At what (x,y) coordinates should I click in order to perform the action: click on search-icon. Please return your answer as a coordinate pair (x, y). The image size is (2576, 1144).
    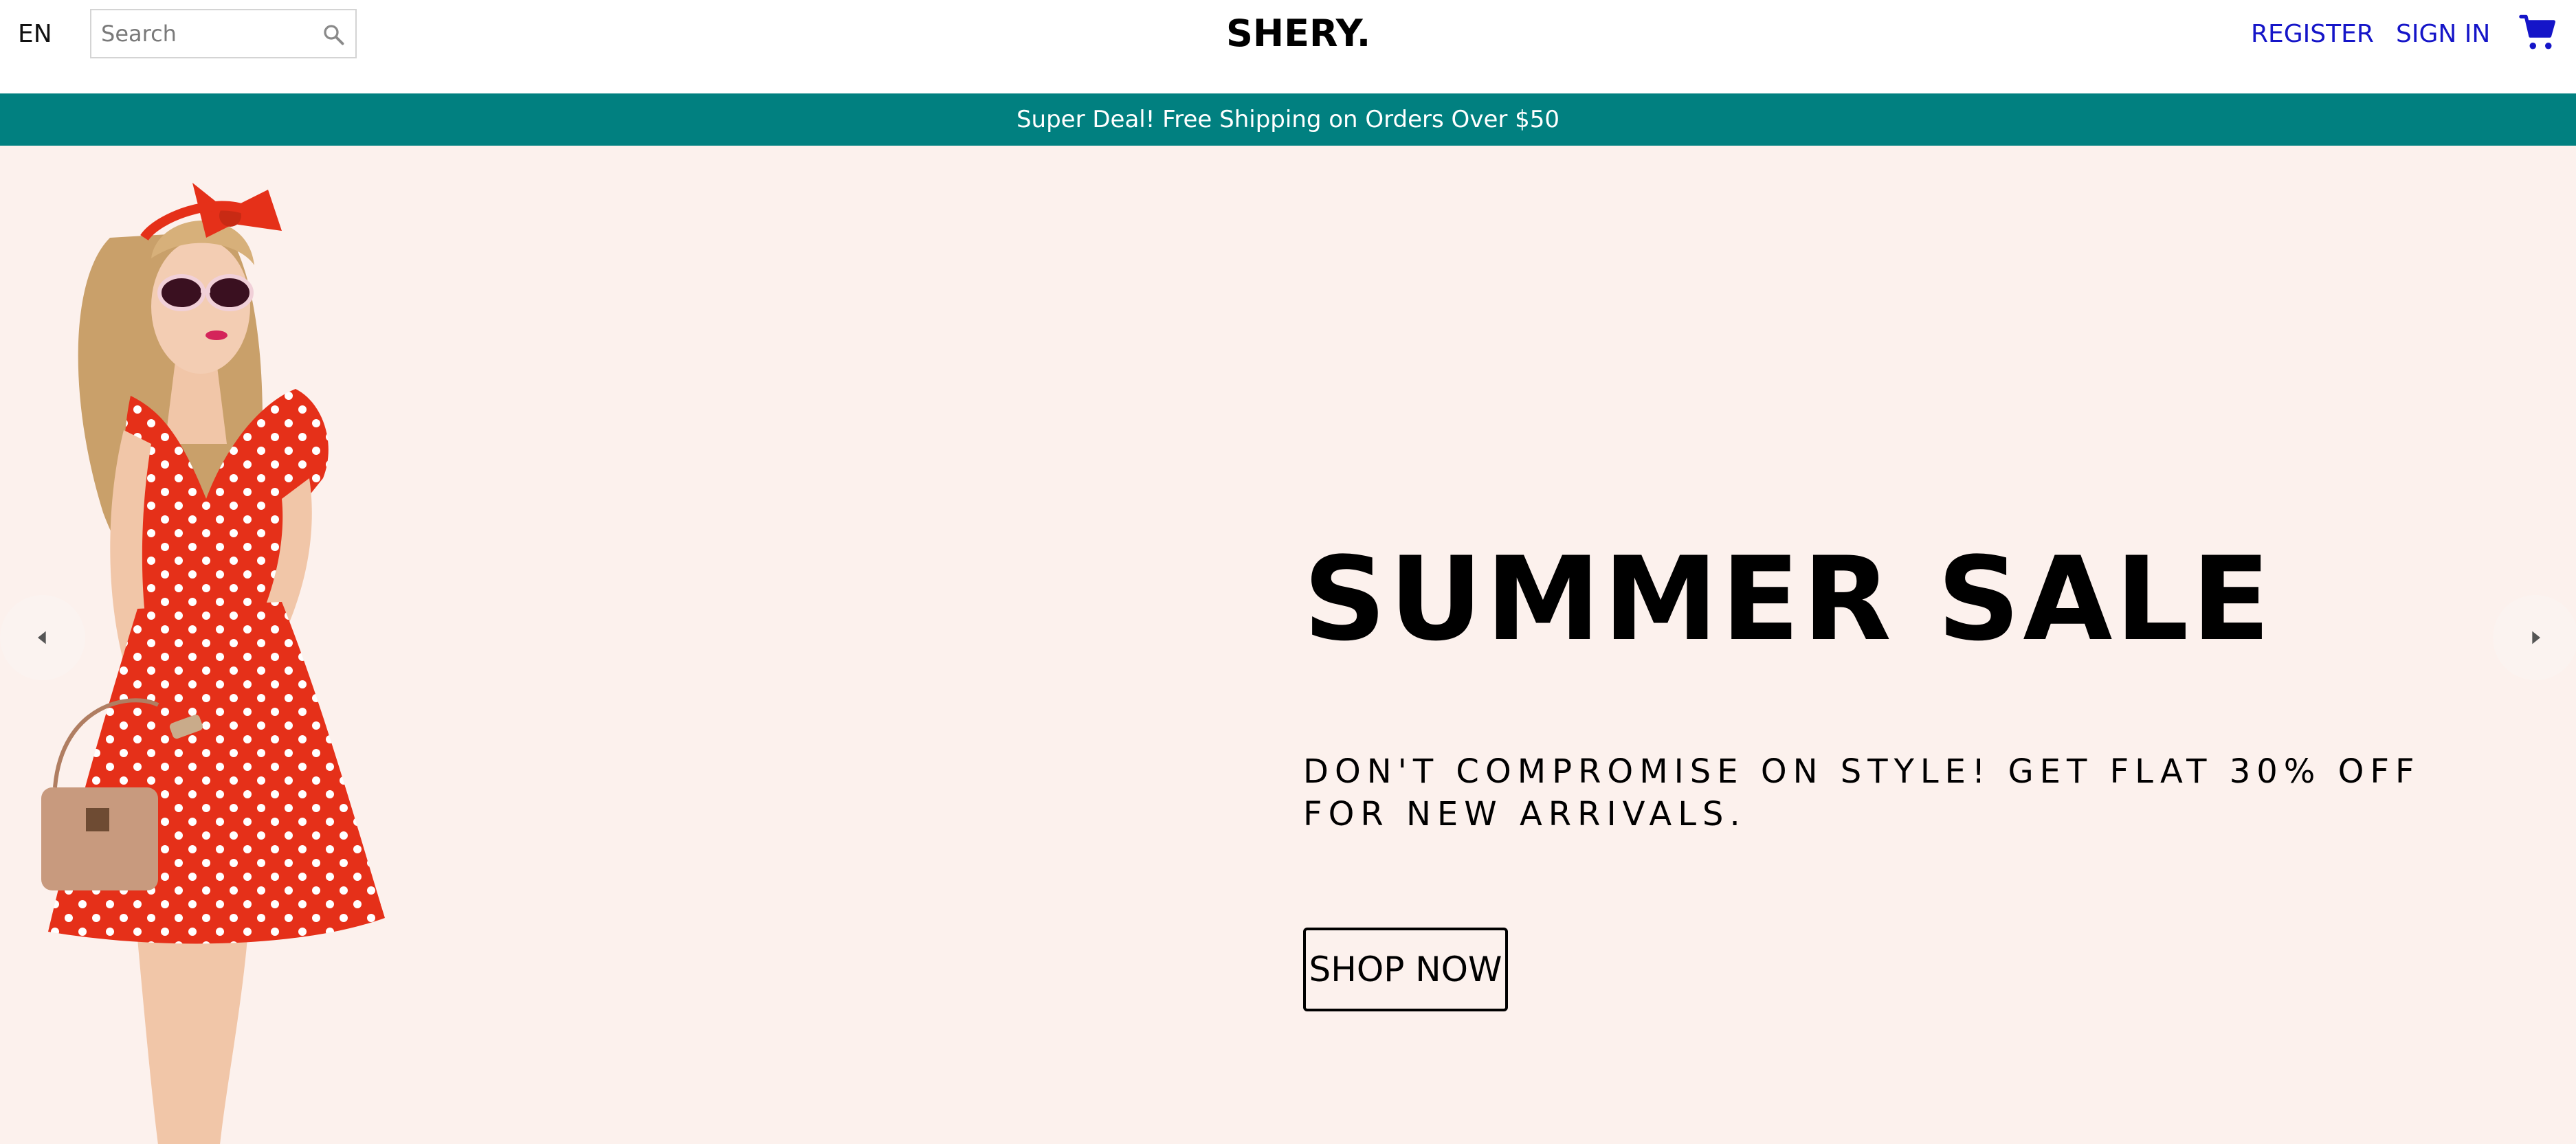
    Looking at the image, I should click on (333, 34).